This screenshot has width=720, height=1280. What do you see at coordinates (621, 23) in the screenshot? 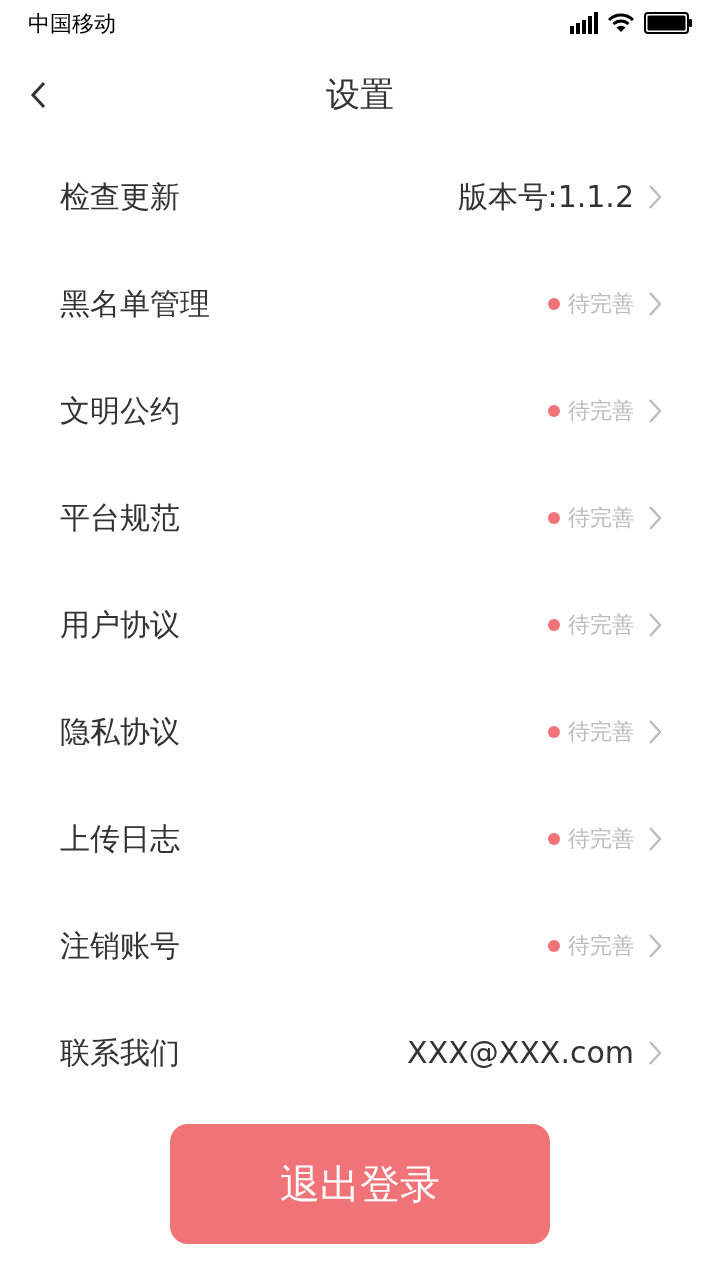
I see `wifi-icon` at bounding box center [621, 23].